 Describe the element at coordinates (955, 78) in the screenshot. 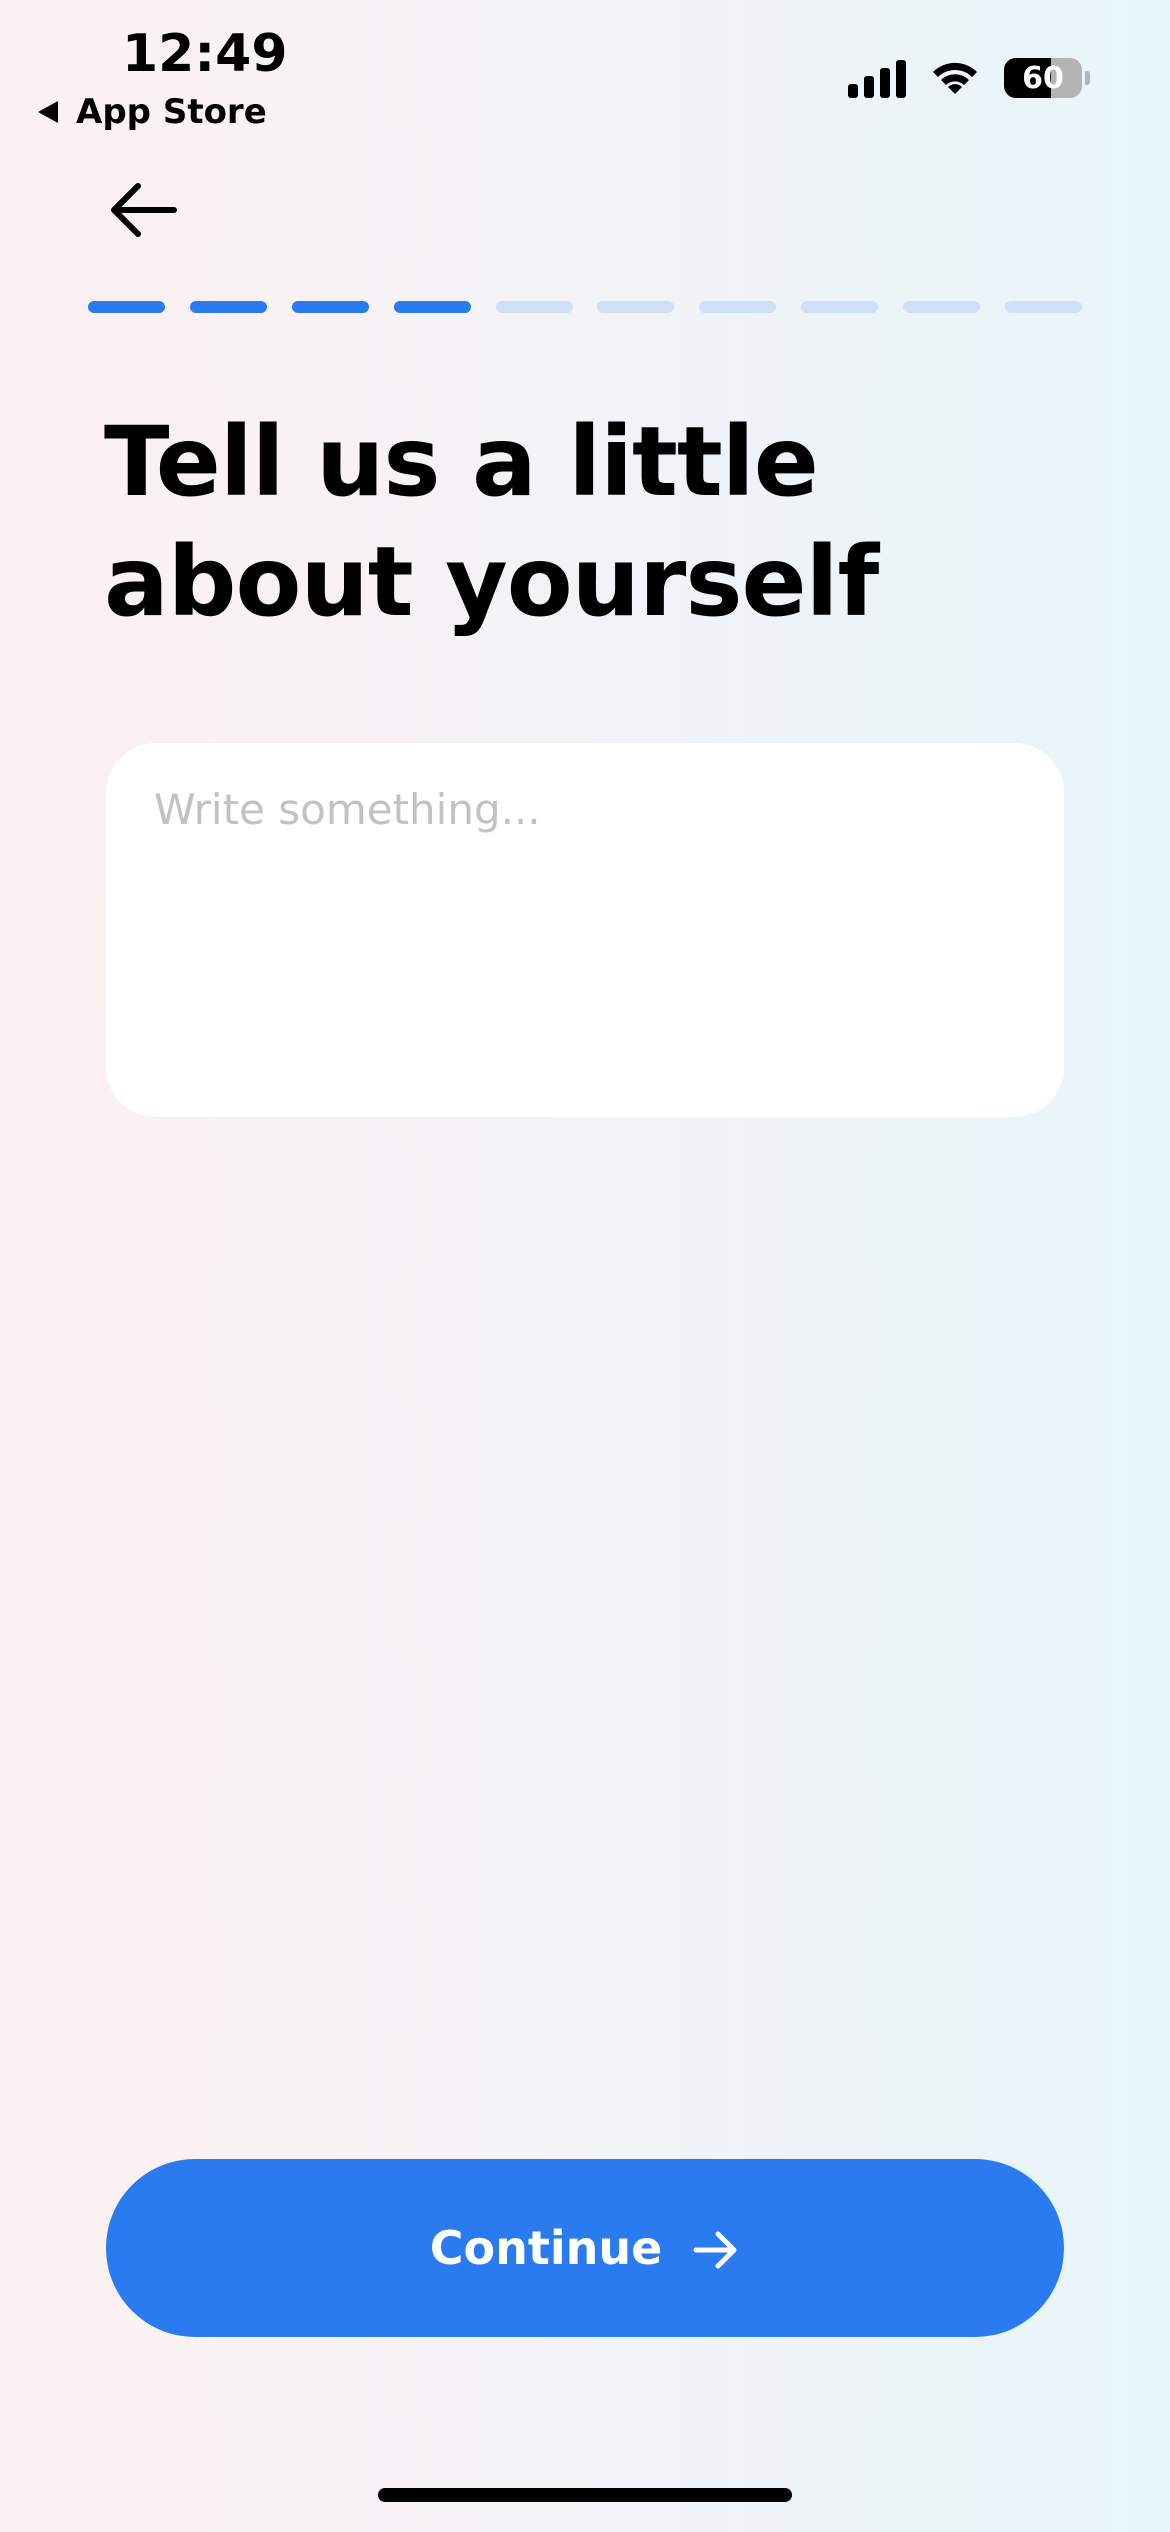

I see `wifi-icon` at that location.